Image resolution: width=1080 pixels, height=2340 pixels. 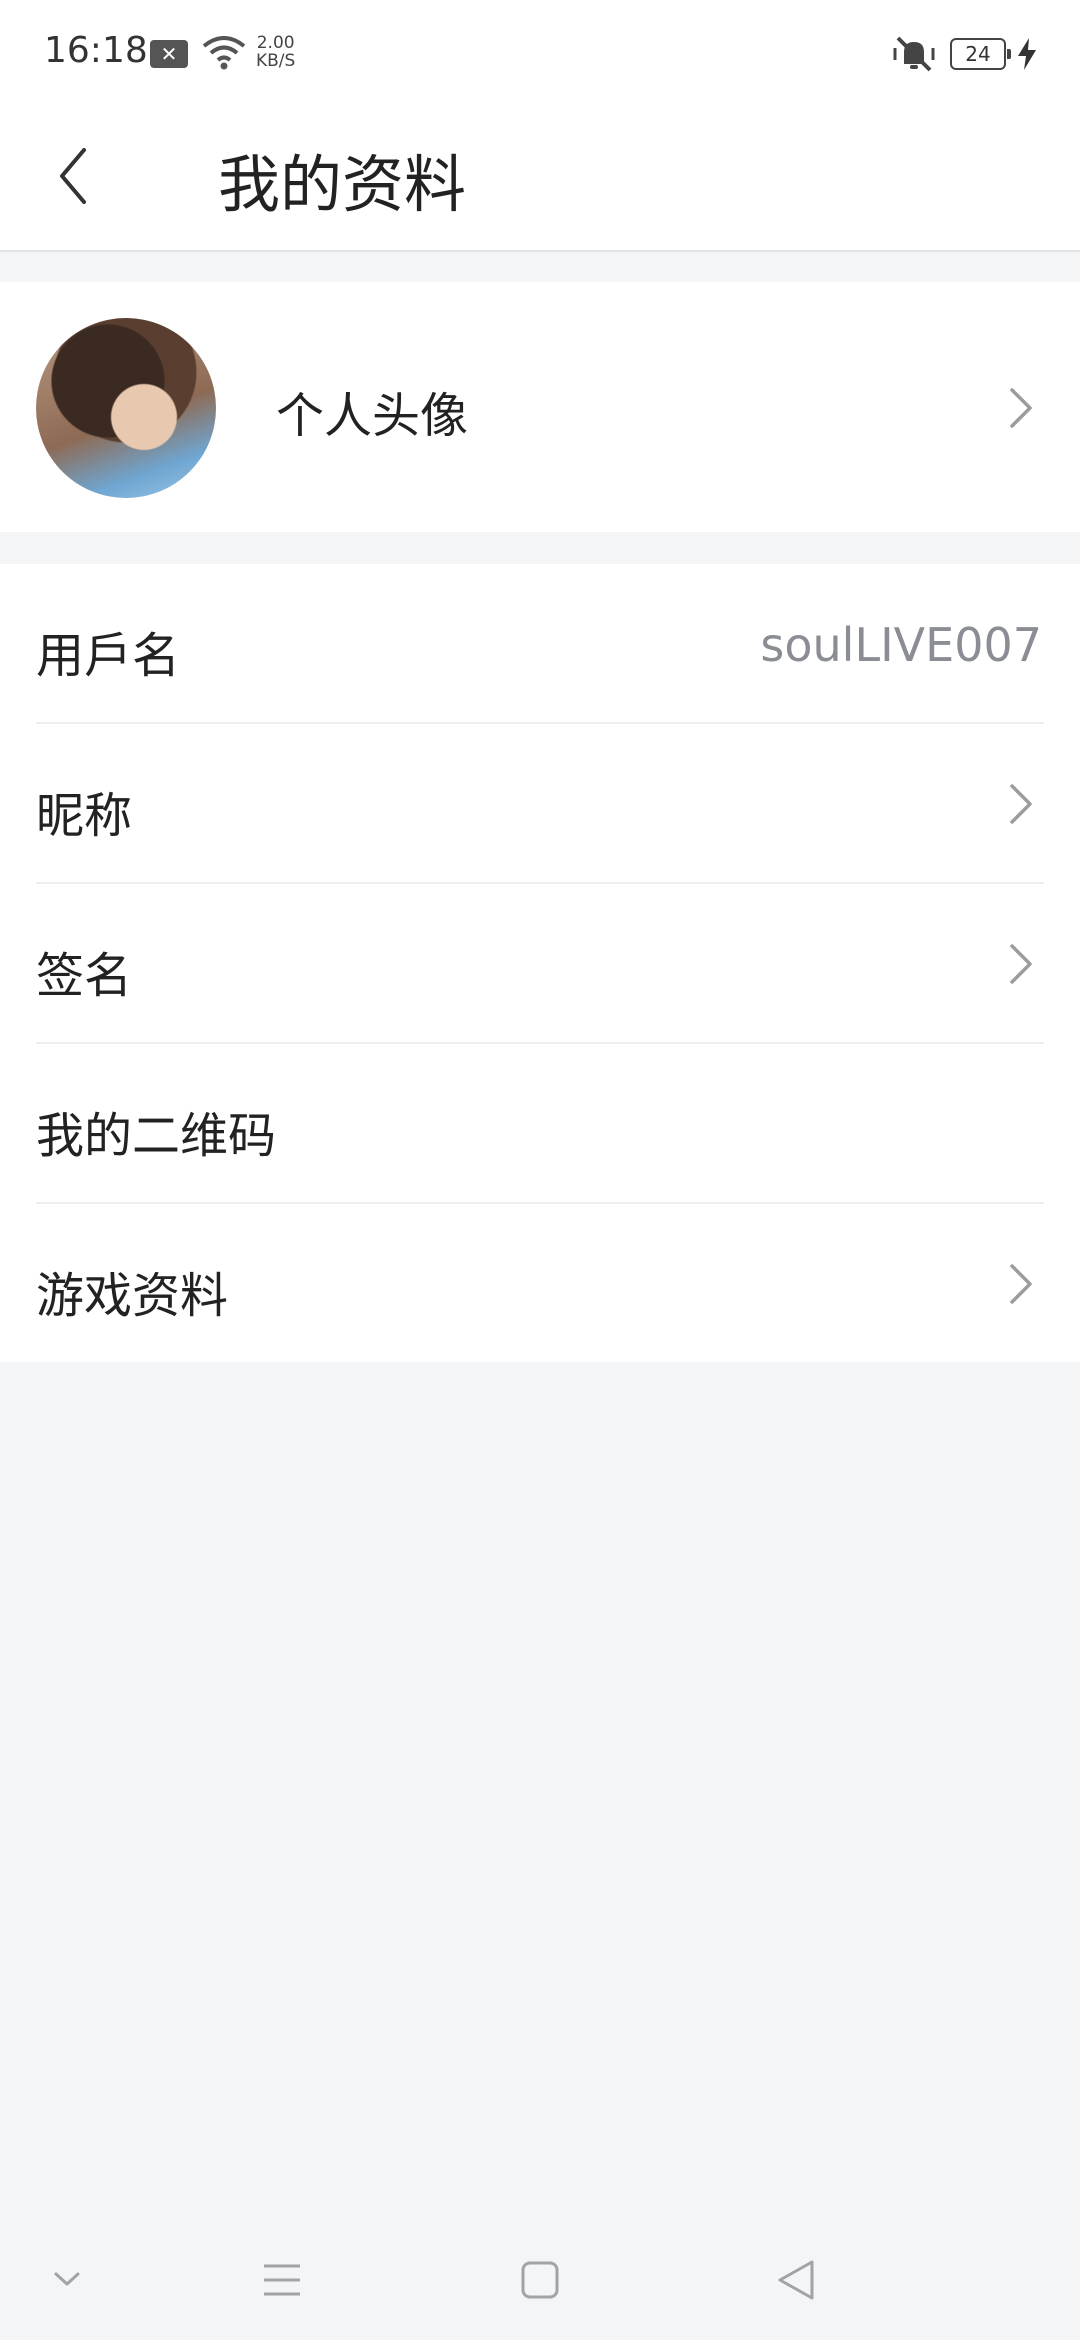 What do you see at coordinates (1027, 54) in the screenshot?
I see `charging-icon` at bounding box center [1027, 54].